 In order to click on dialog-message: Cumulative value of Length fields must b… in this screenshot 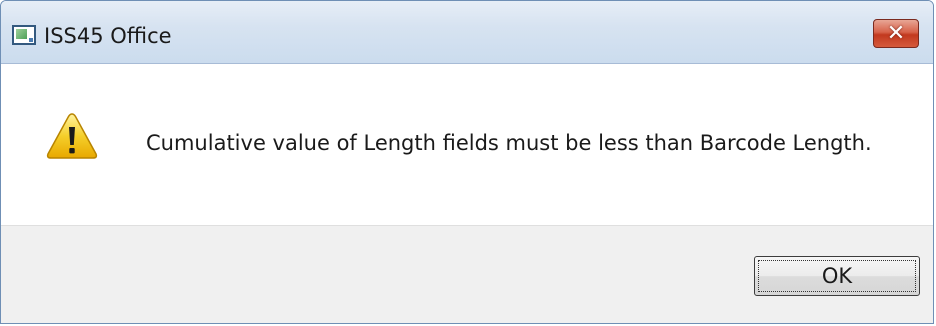, I will do `click(509, 143)`.